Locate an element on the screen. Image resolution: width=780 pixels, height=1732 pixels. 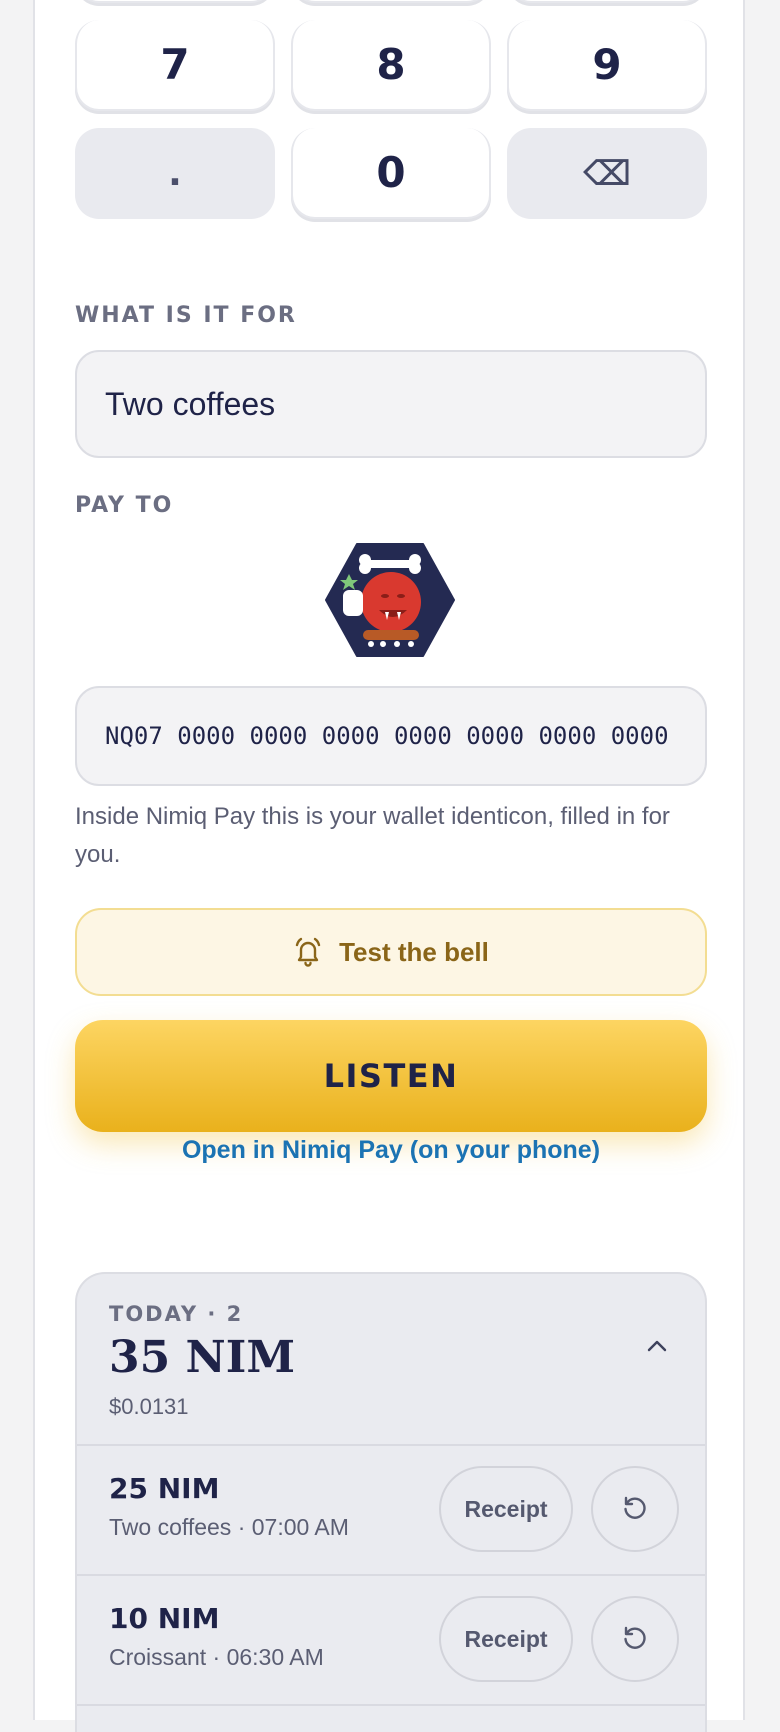
purpose-label: WHAT IS IT FOR is located at coordinates (186, 315).